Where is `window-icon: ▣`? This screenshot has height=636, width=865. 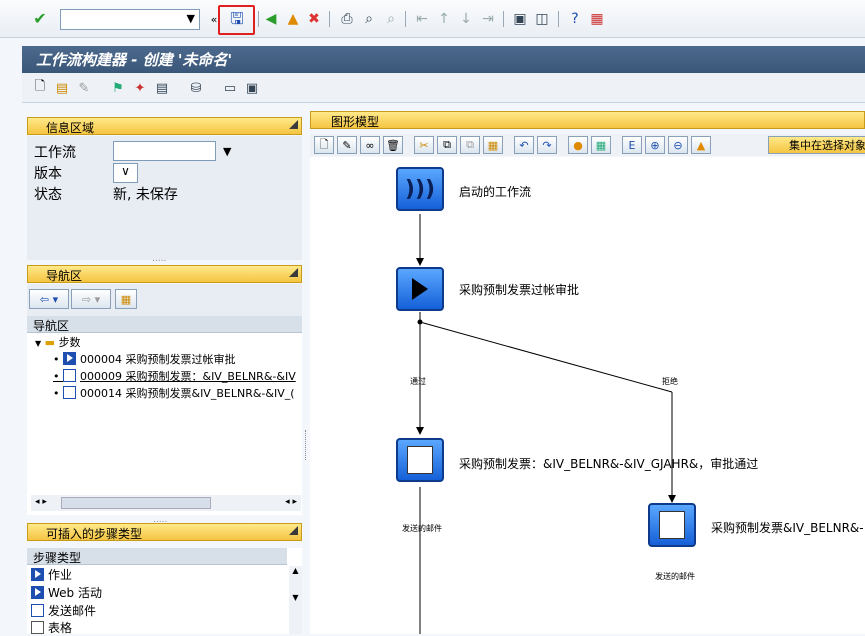
window-icon: ▣ is located at coordinates (252, 88).